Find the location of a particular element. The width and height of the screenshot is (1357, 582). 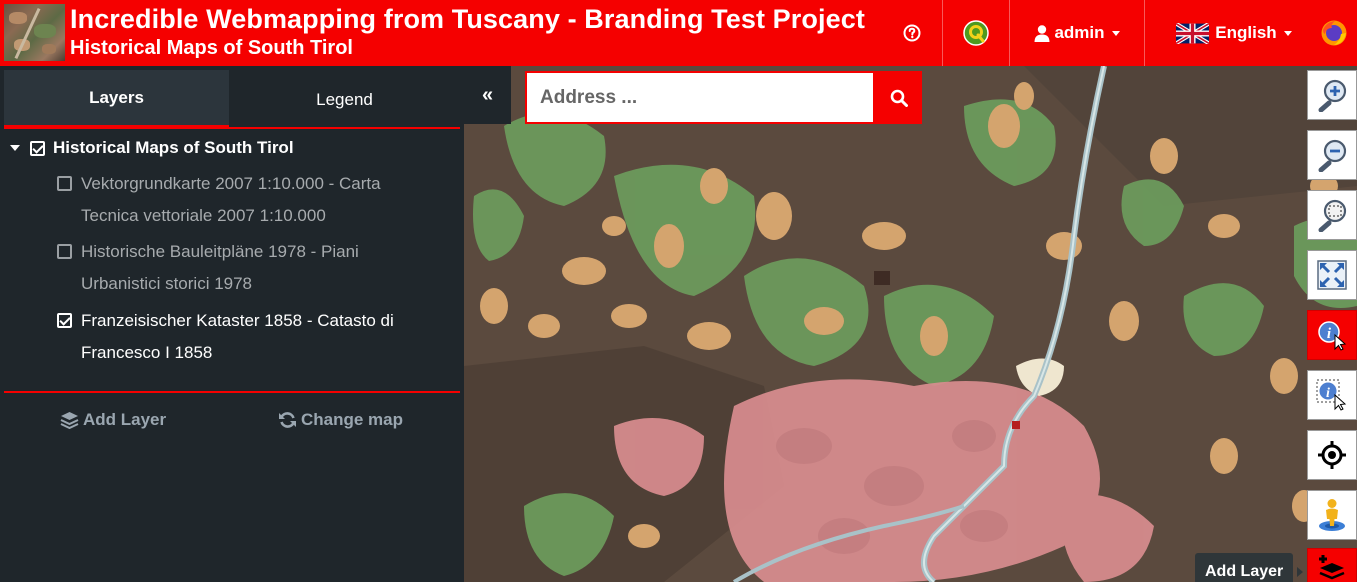

info-select-icon: i is located at coordinates (1331, 395).